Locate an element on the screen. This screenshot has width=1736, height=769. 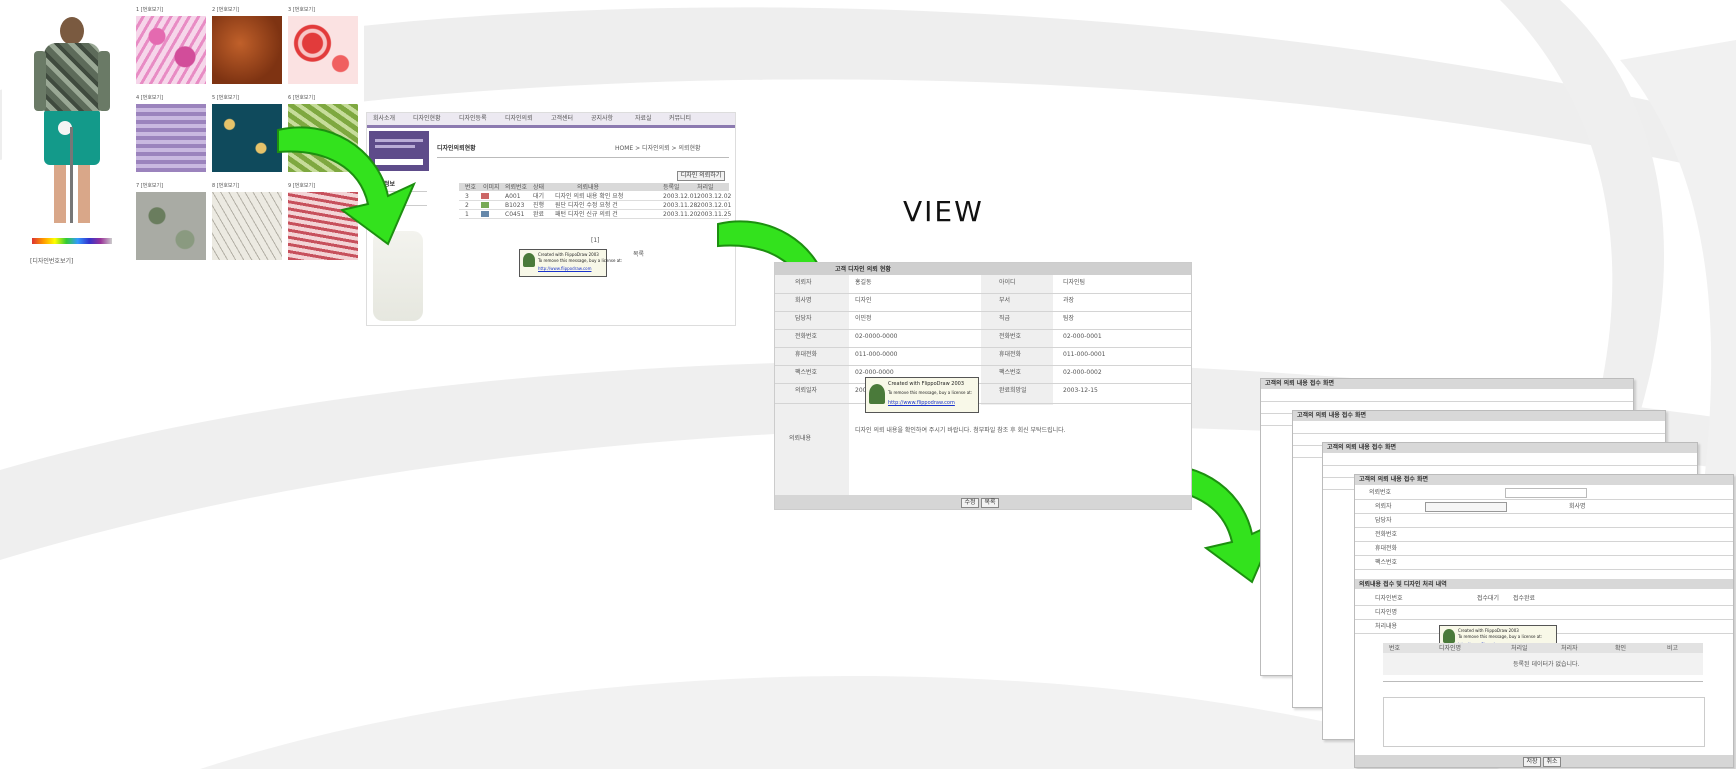
table-cell: 2 is located at coordinates (467, 205).